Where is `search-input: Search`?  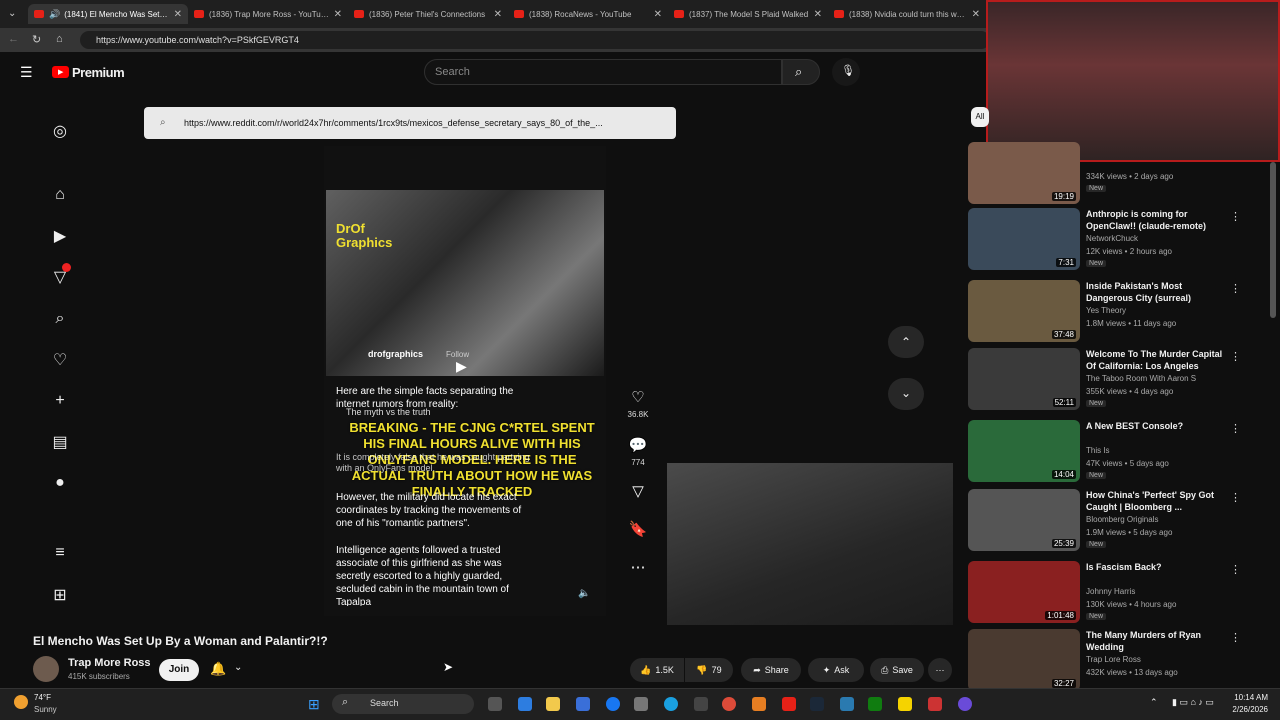 search-input: Search is located at coordinates (603, 72).